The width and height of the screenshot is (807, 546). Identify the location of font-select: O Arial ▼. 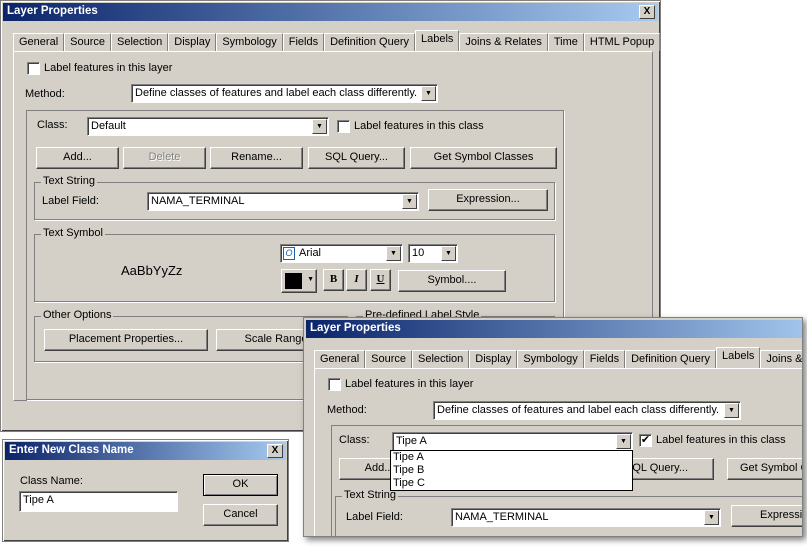
(341, 253).